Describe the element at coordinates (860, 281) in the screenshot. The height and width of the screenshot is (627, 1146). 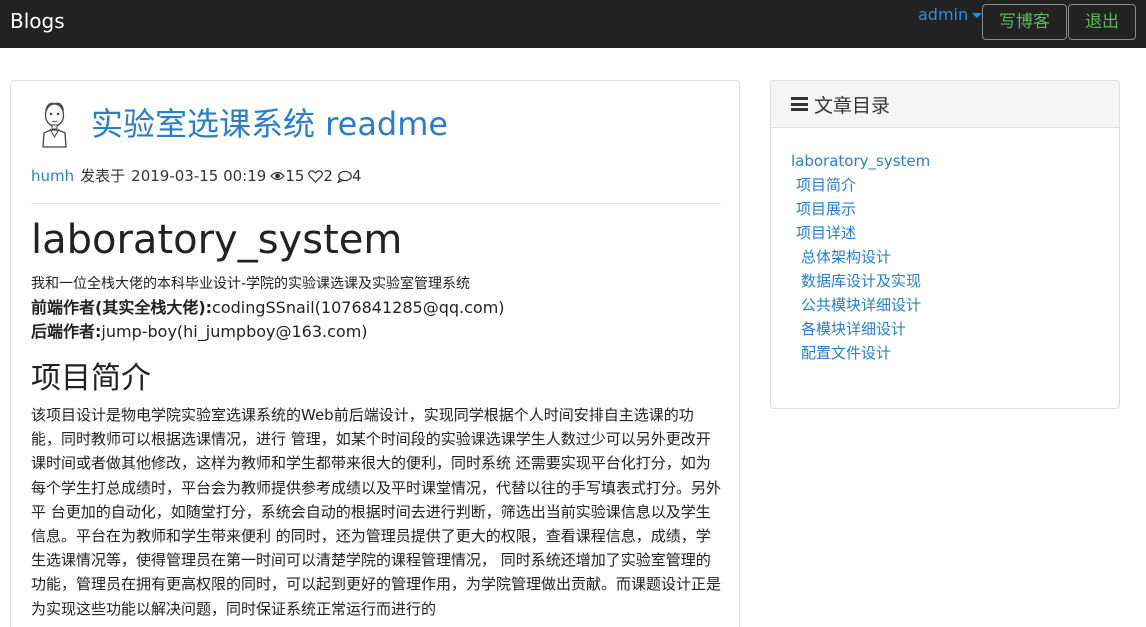
I see `toc-item-database: 数据库设计及实现` at that location.